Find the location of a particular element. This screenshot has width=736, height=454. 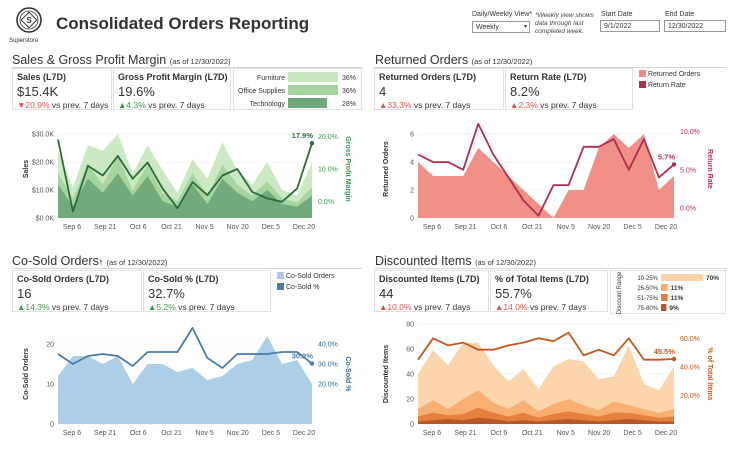

y-tick-label: 80 is located at coordinates (410, 325).